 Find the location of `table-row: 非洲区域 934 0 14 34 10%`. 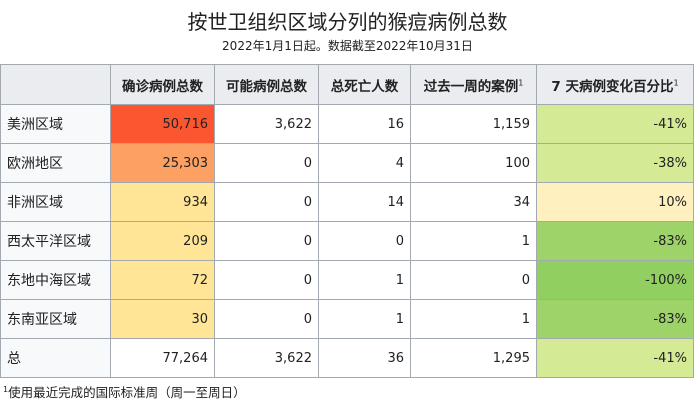

table-row: 非洲区域 934 0 14 34 10% is located at coordinates (347, 202).